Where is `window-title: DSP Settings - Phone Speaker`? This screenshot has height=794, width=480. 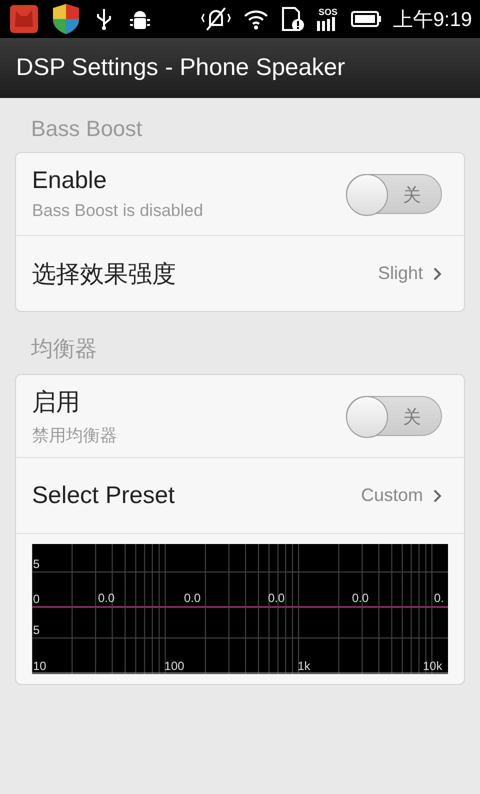 window-title: DSP Settings - Phone Speaker is located at coordinates (181, 68).